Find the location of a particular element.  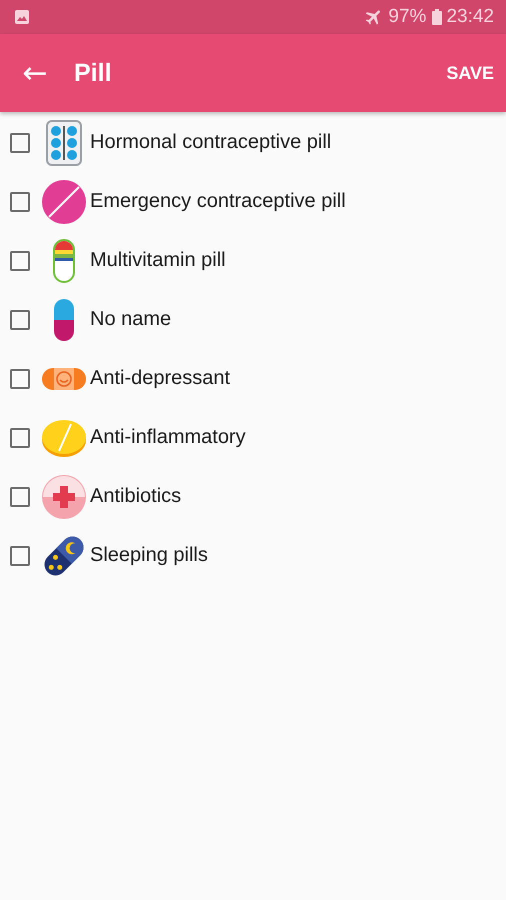

pill-name: Sleeping pills is located at coordinates (149, 555).